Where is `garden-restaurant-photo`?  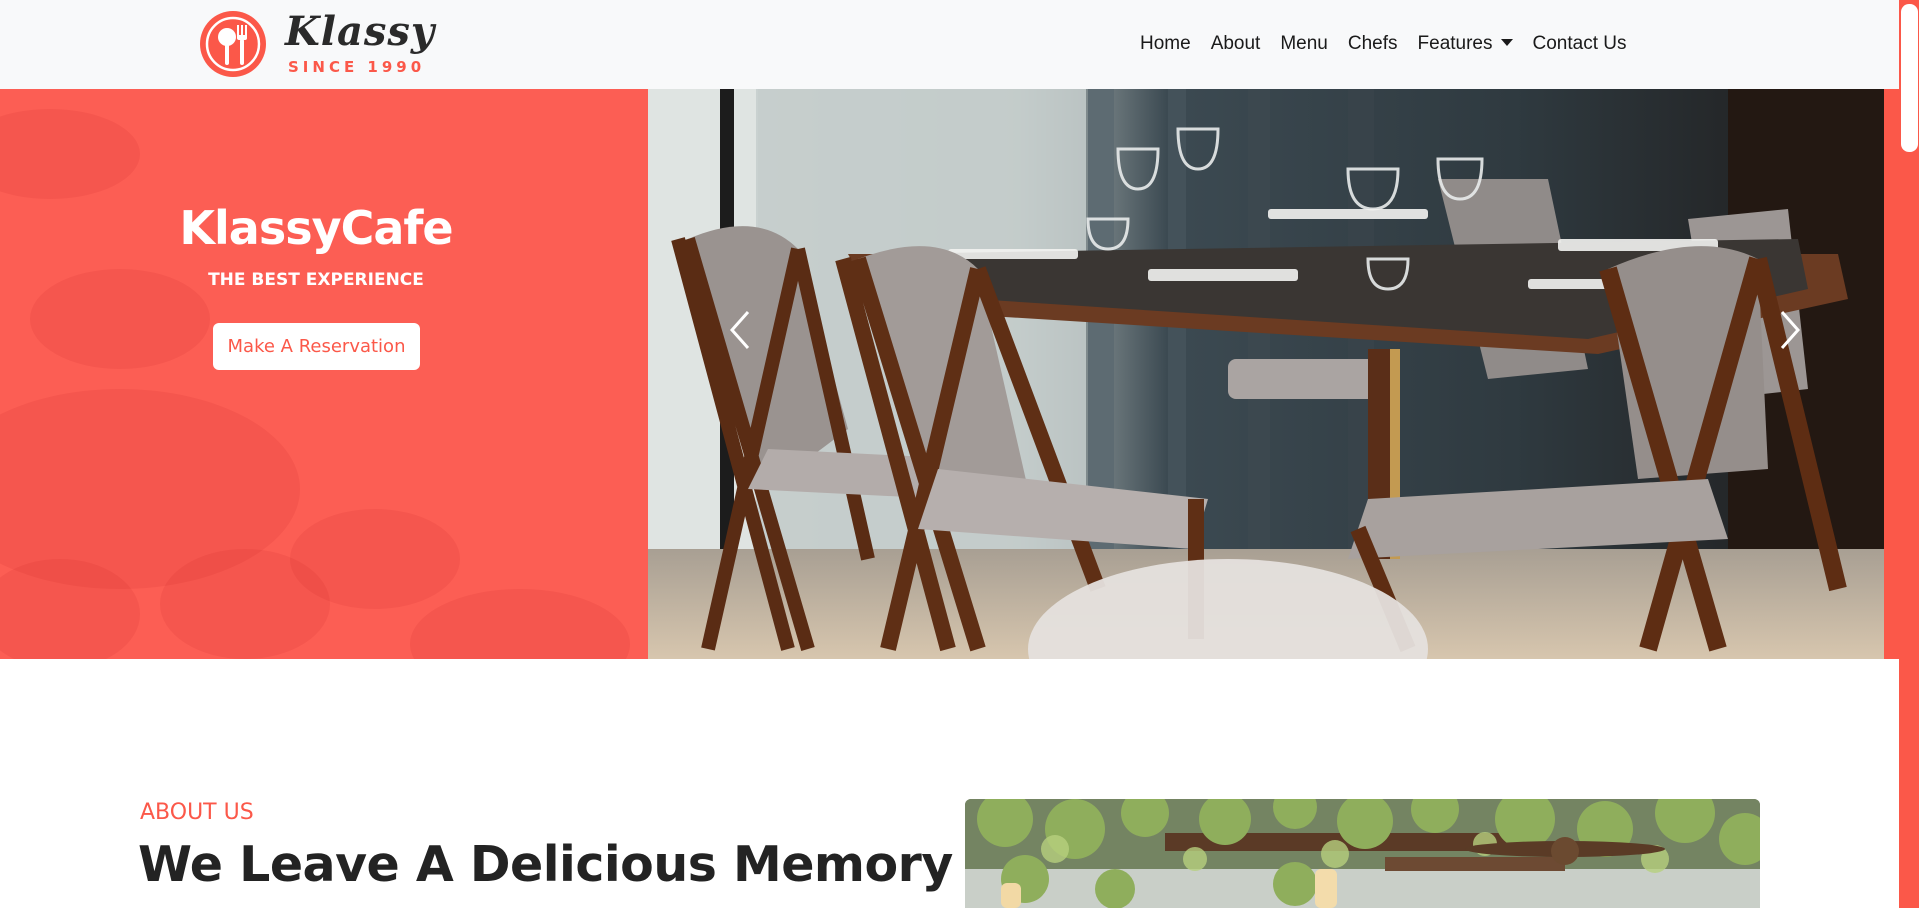 garden-restaurant-photo is located at coordinates (1362, 853).